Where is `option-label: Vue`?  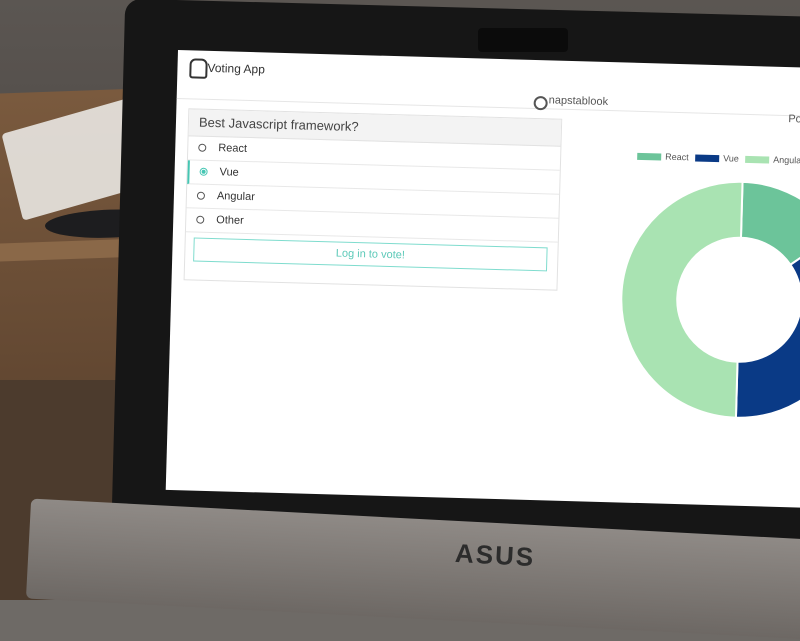 option-label: Vue is located at coordinates (229, 172).